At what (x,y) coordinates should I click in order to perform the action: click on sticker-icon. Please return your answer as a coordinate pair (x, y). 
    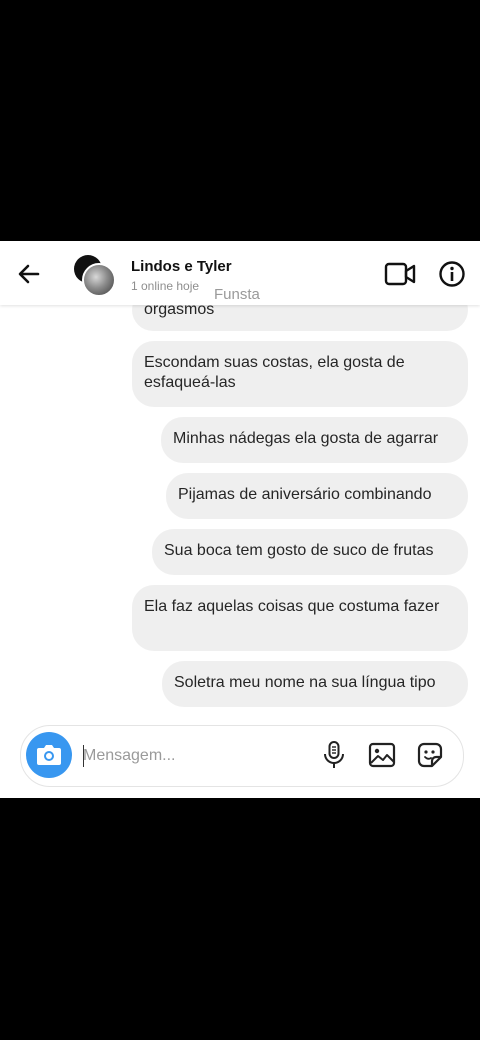
    Looking at the image, I should click on (430, 755).